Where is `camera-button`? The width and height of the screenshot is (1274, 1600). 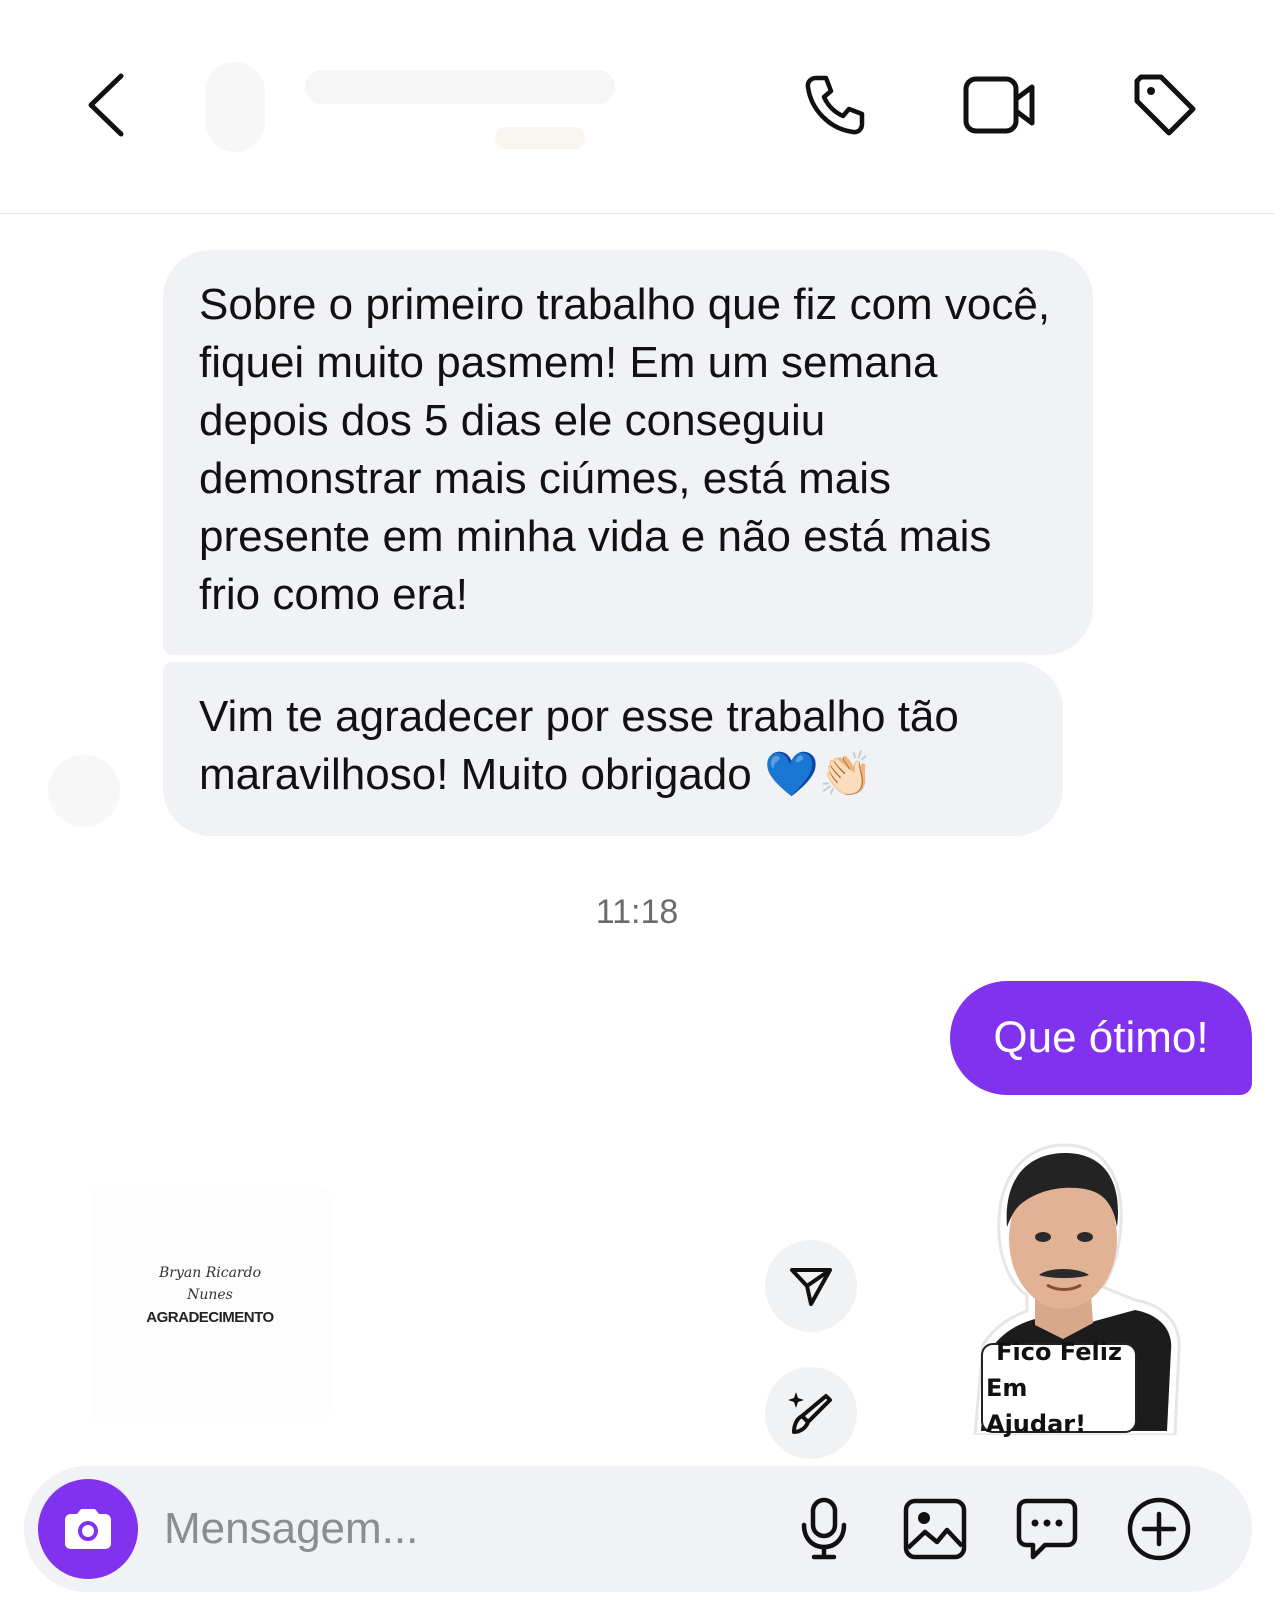 camera-button is located at coordinates (88, 1529).